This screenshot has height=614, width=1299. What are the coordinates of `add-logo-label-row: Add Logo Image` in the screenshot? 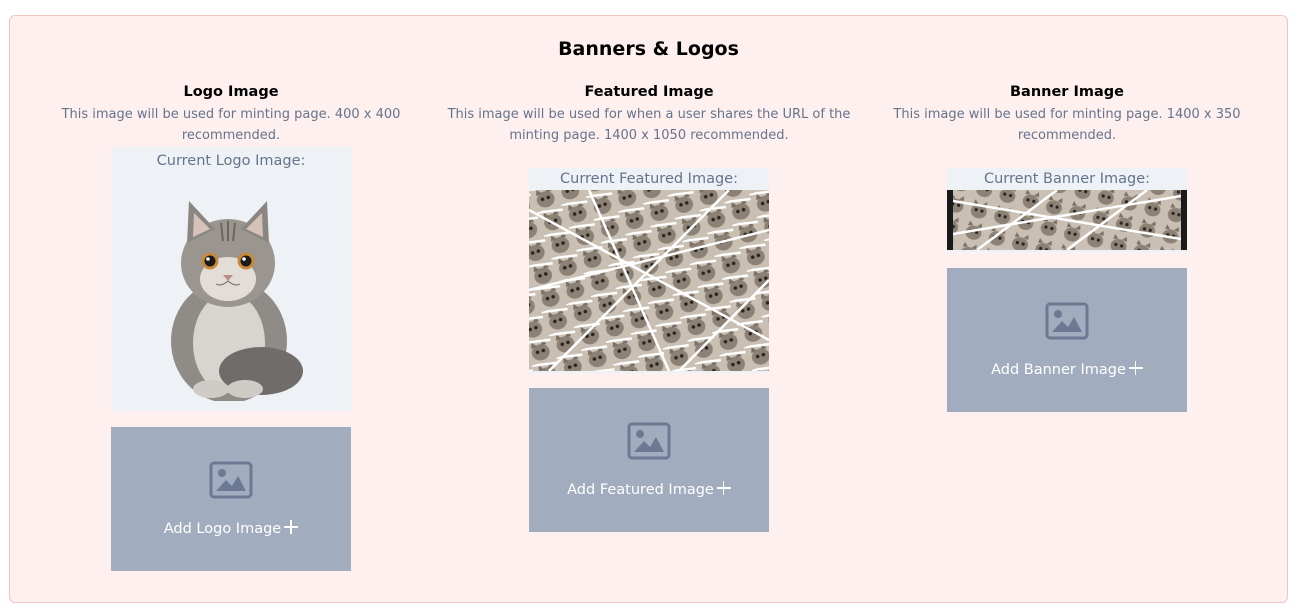 It's located at (231, 529).